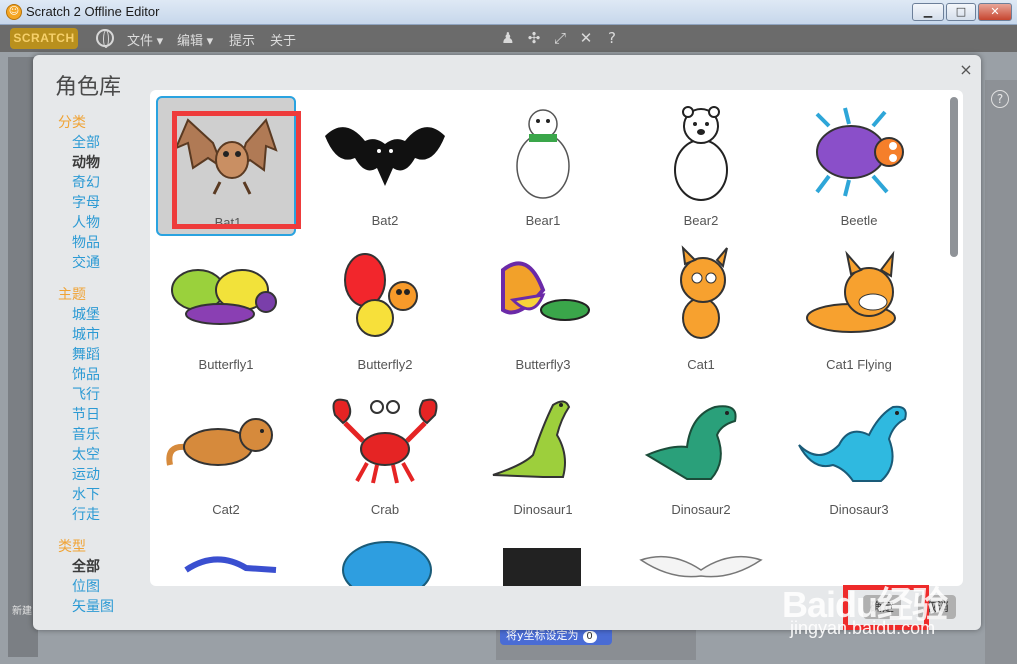 The height and width of the screenshot is (664, 1017). I want to click on grid-scrollbar, so click(954, 335).